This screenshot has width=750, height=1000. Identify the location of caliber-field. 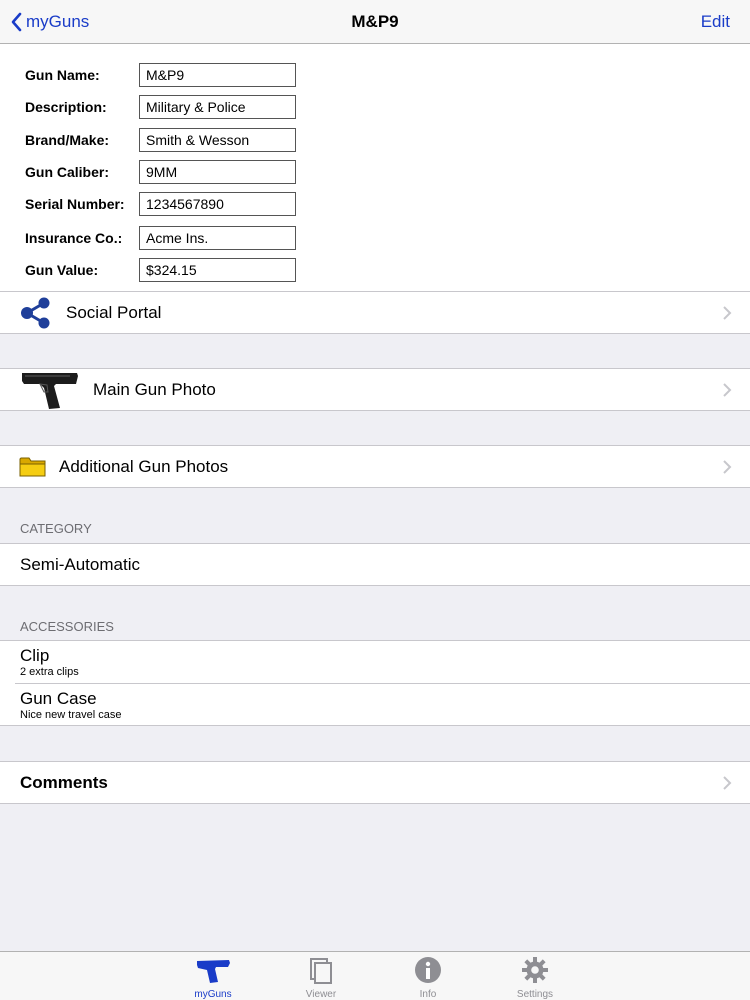
(217, 172).